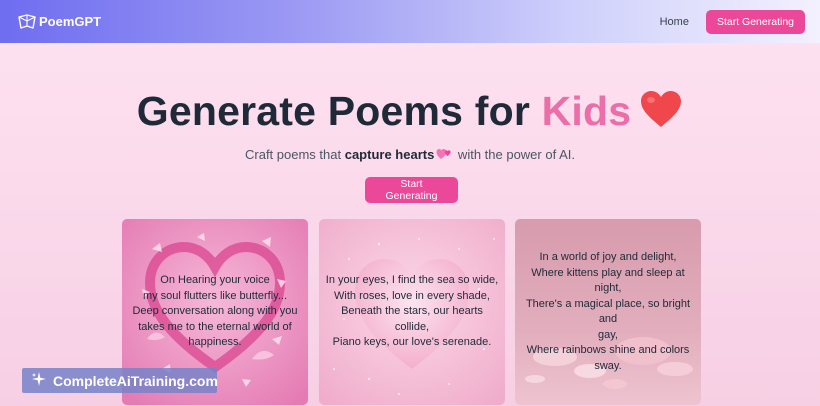 The height and width of the screenshot is (406, 820). What do you see at coordinates (410, 21) in the screenshot?
I see `top-navbar: PoemGPT Home Start Generating` at bounding box center [410, 21].